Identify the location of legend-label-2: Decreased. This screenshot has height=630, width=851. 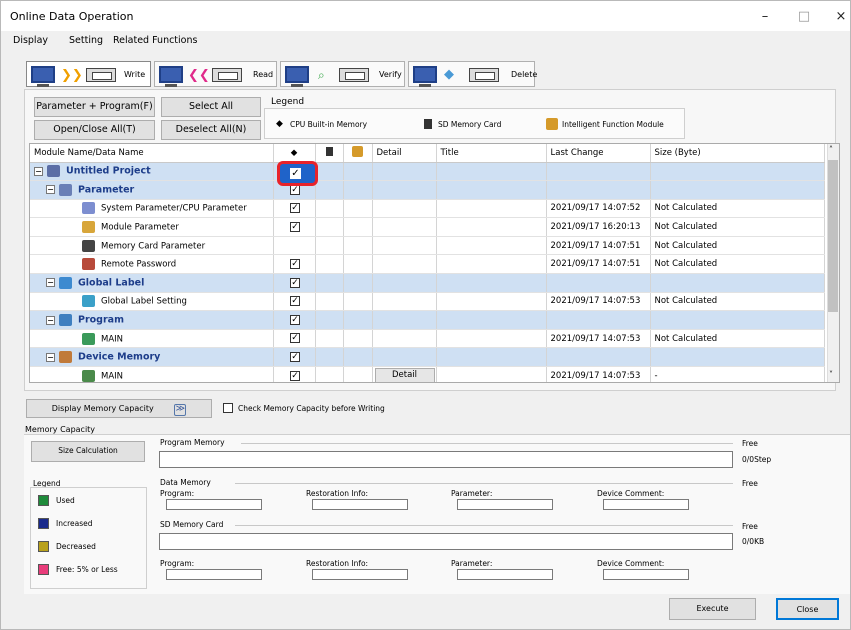
(76, 546).